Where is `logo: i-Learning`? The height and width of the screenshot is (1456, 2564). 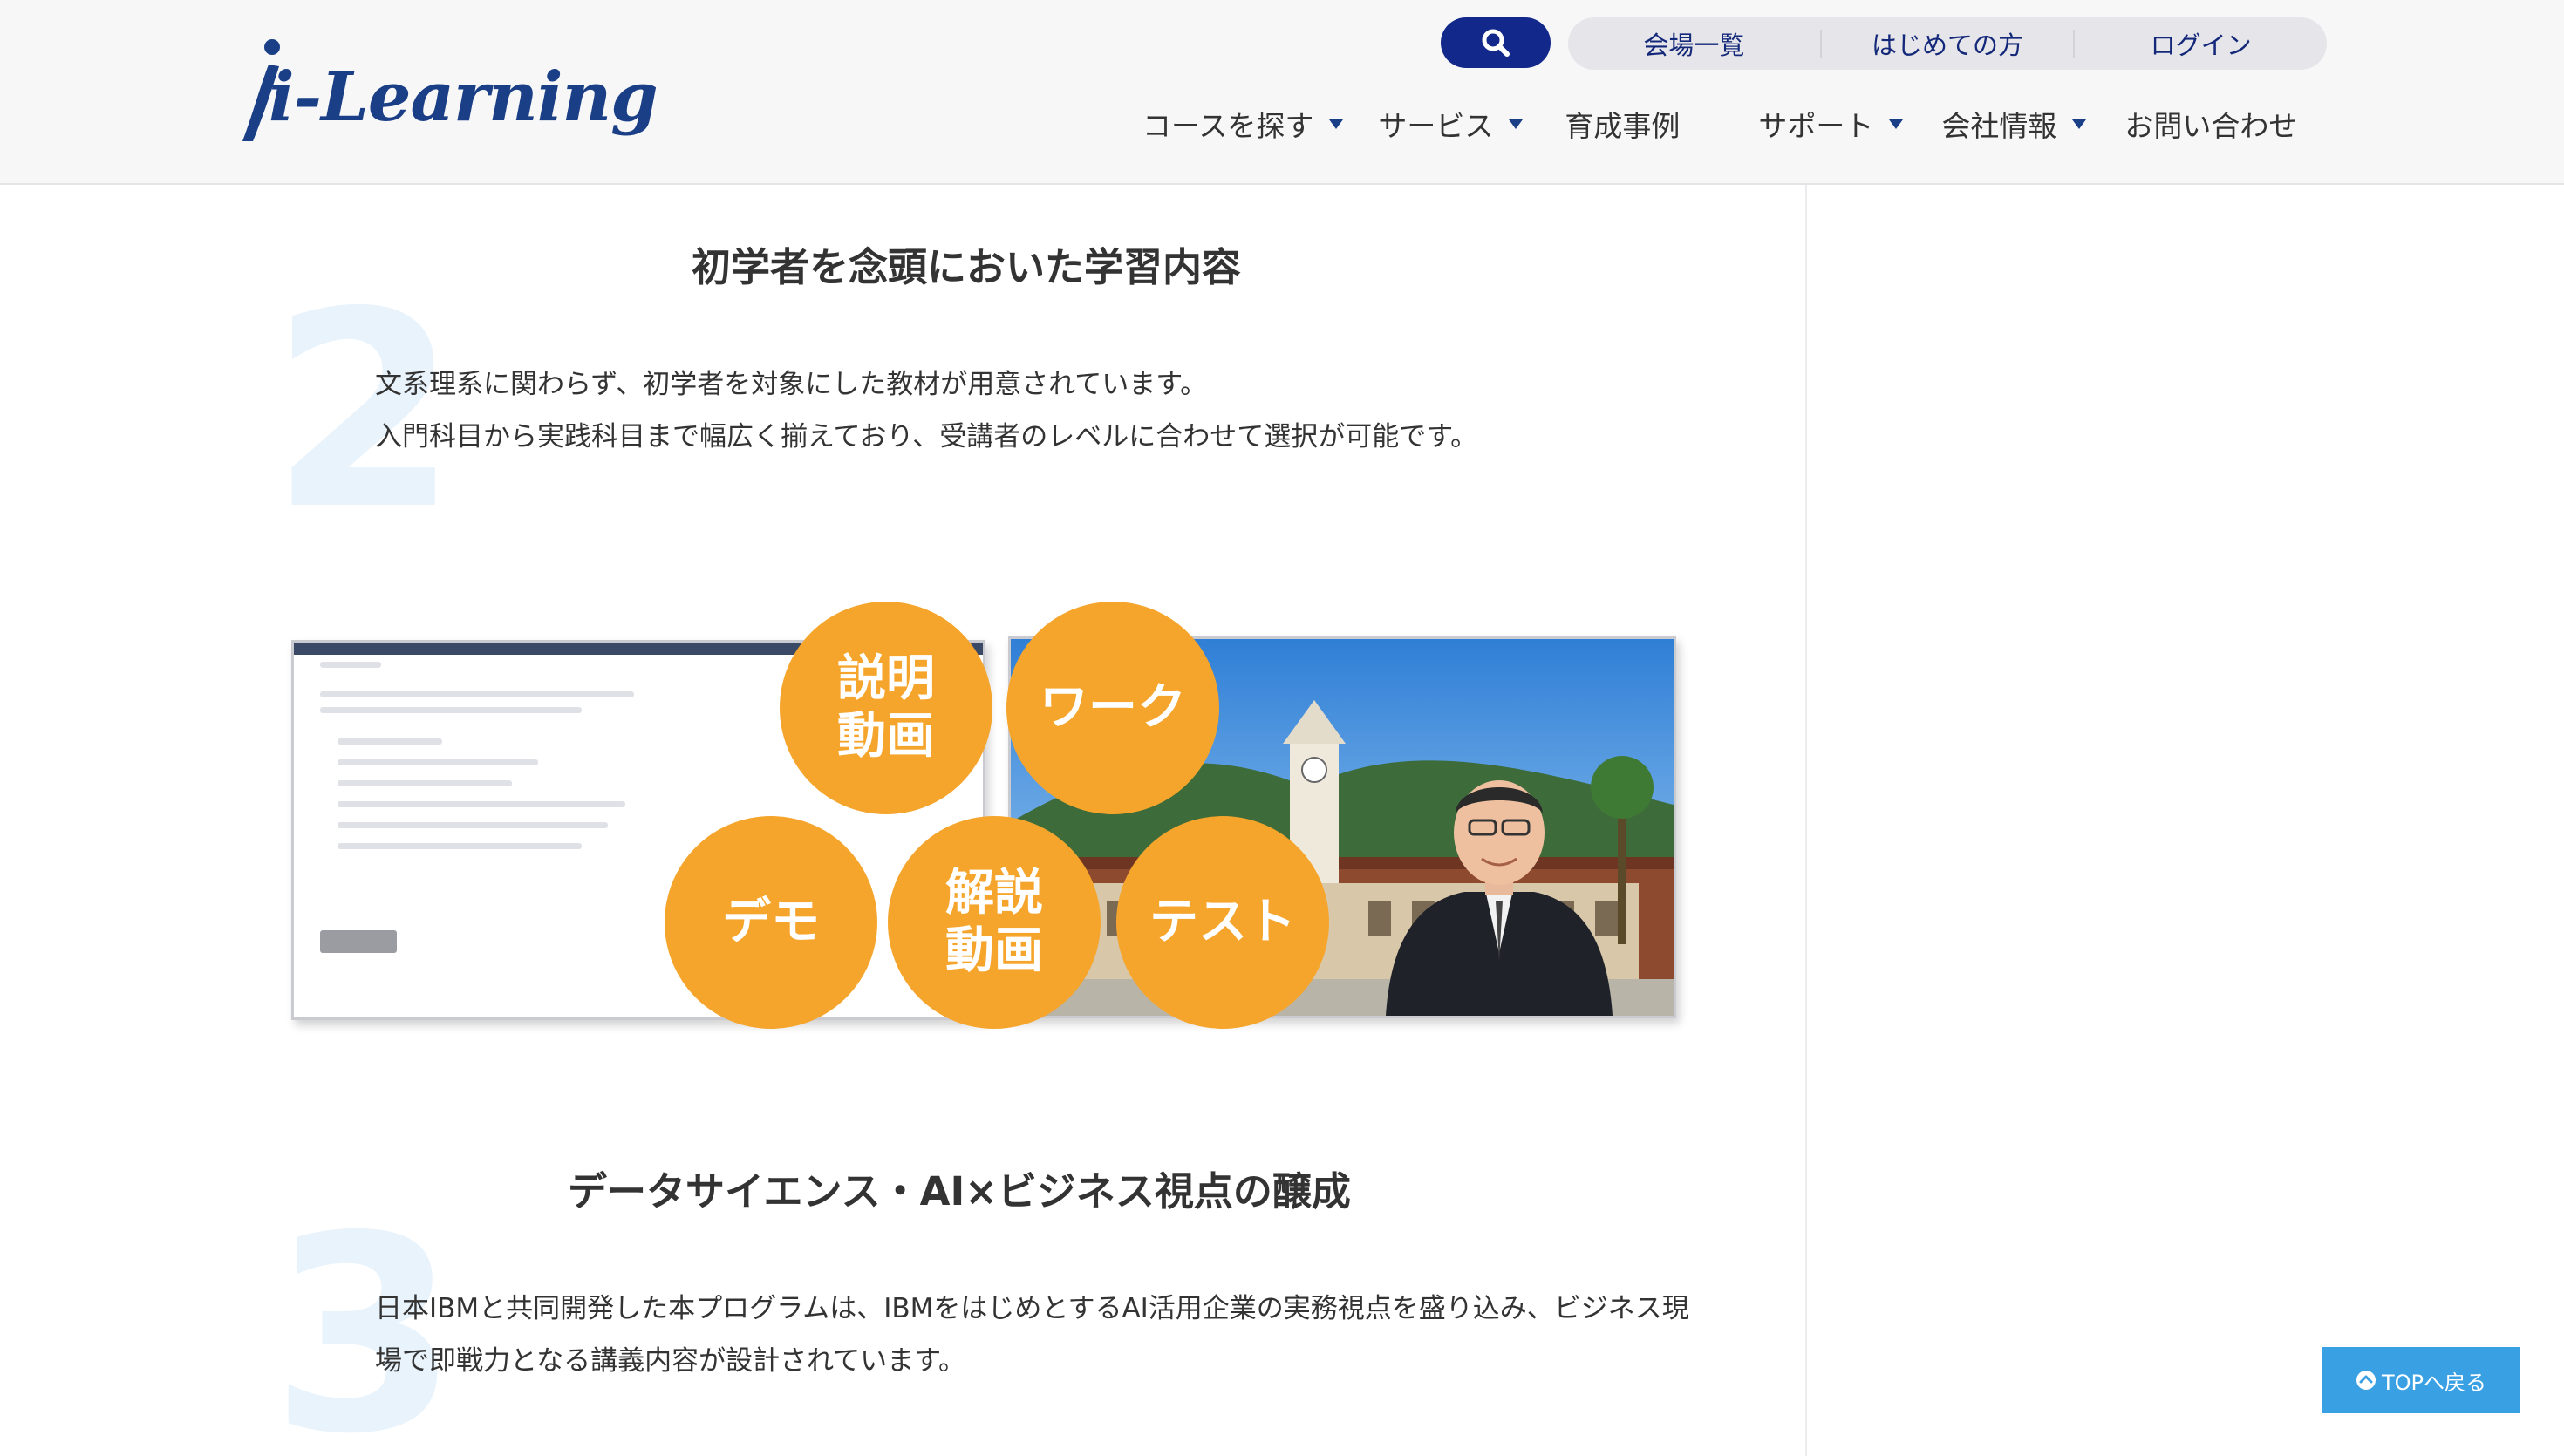 logo: i-Learning is located at coordinates (446, 91).